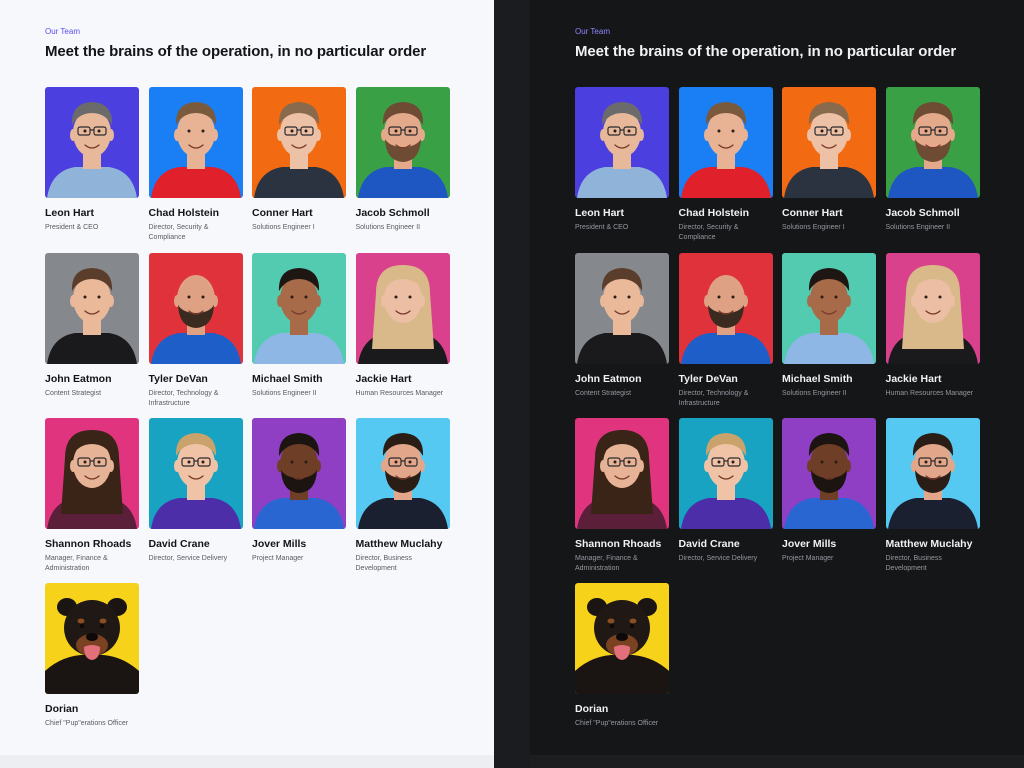 Image resolution: width=1024 pixels, height=768 pixels. What do you see at coordinates (287, 378) in the screenshot?
I see `team-member-name: Michael Smith` at bounding box center [287, 378].